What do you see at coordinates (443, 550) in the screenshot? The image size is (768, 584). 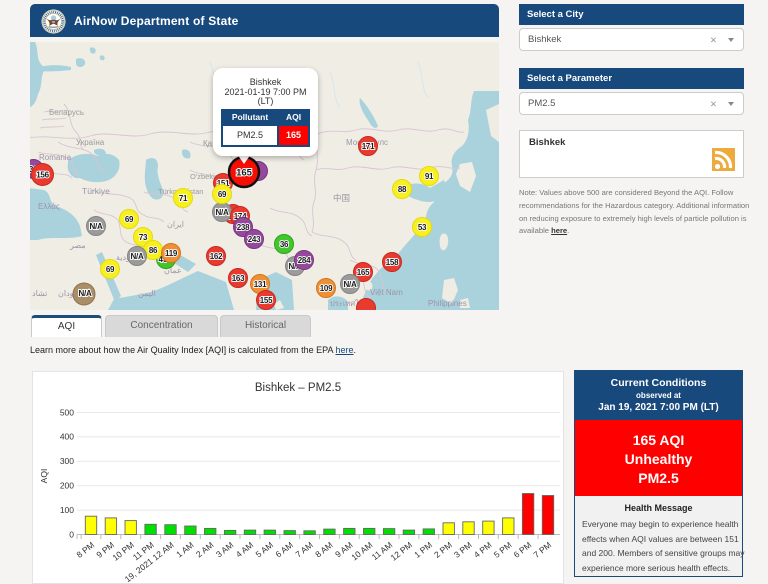 I see `svg-text: 2 PM` at bounding box center [443, 550].